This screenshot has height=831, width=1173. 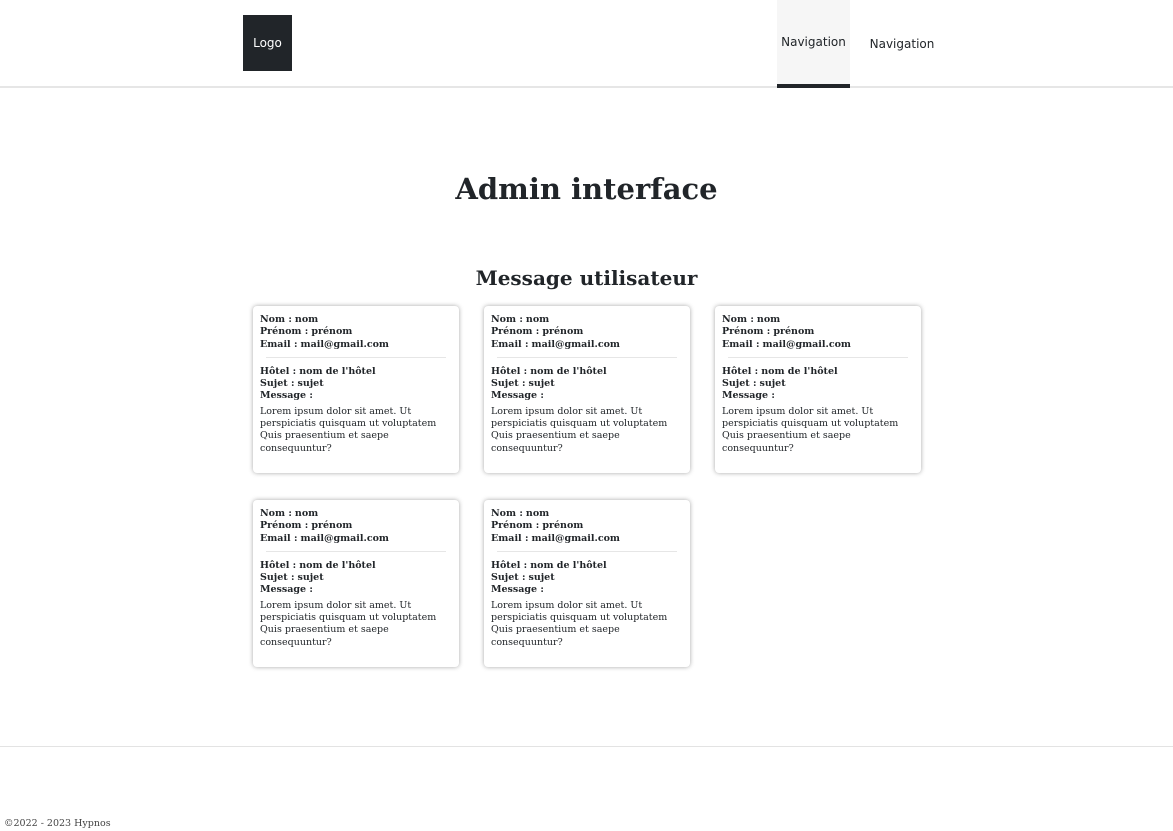 I want to click on page-title: Admin interface, so click(x=586, y=189).